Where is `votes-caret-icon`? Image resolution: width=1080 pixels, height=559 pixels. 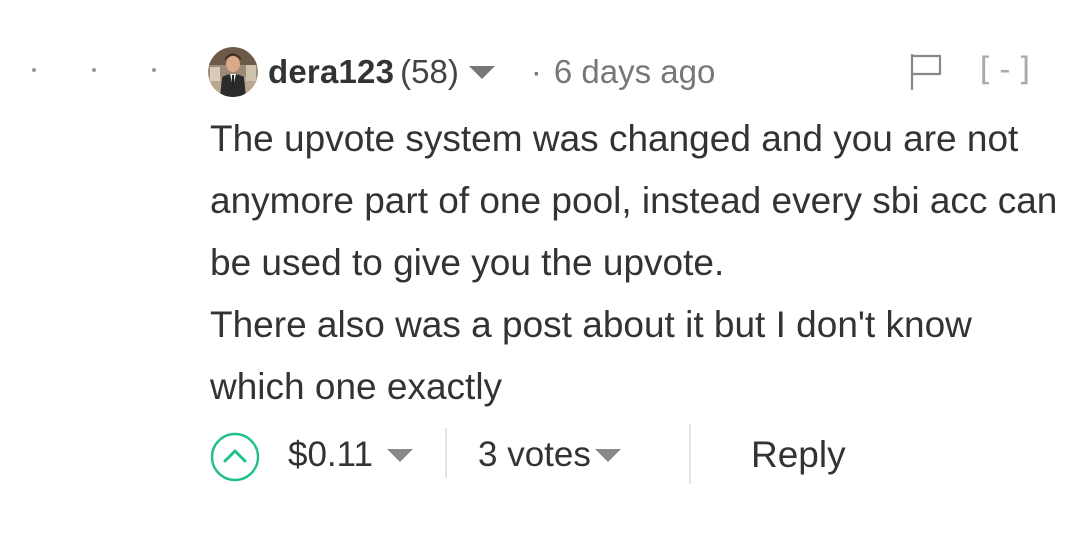
votes-caret-icon is located at coordinates (607, 455).